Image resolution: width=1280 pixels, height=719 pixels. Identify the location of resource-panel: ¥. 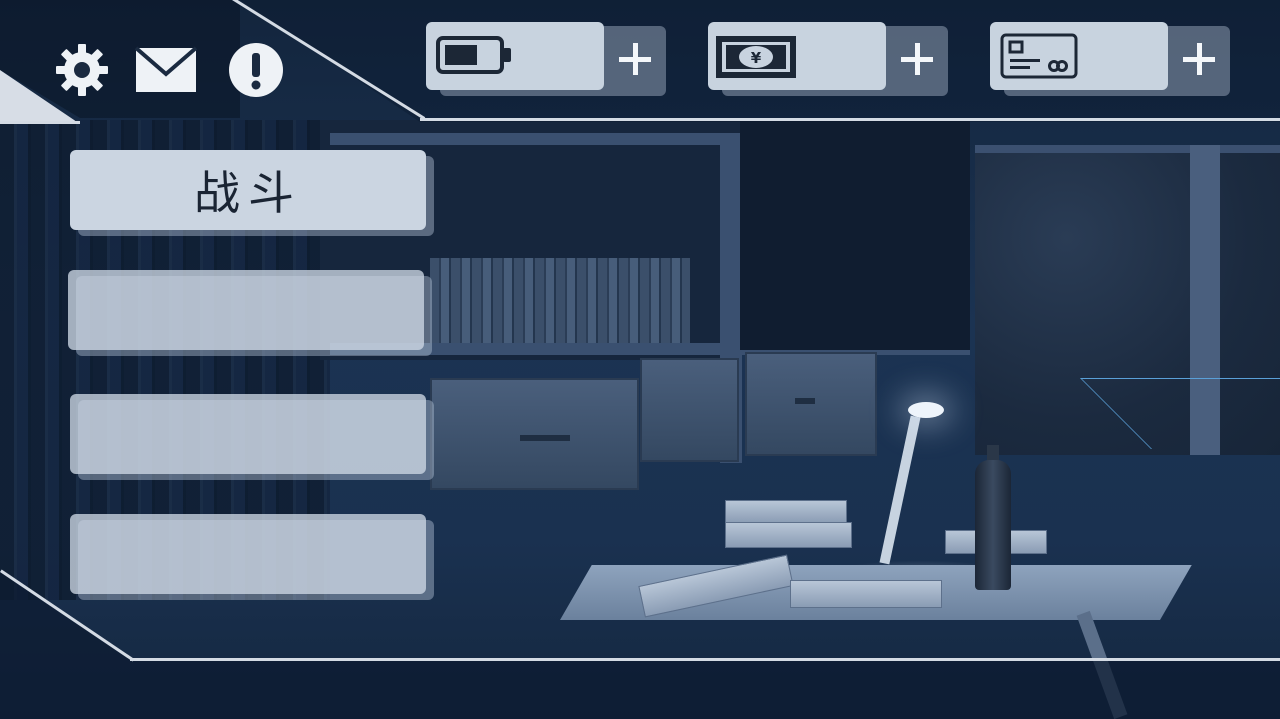
(797, 56).